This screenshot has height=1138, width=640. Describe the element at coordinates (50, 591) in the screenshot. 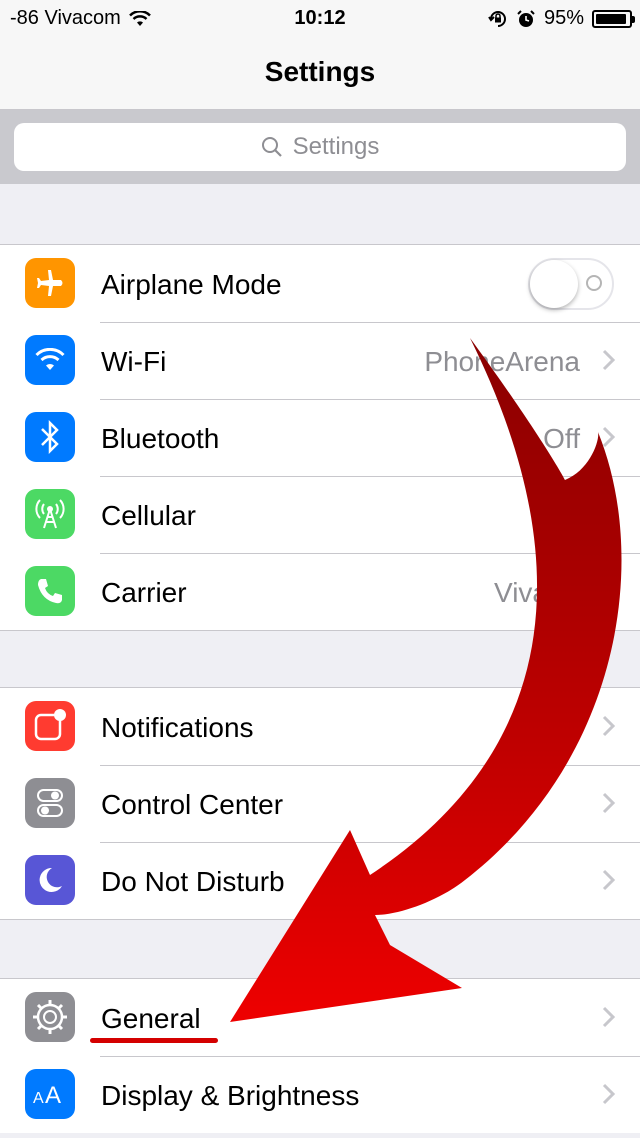

I see `phone-icon` at that location.